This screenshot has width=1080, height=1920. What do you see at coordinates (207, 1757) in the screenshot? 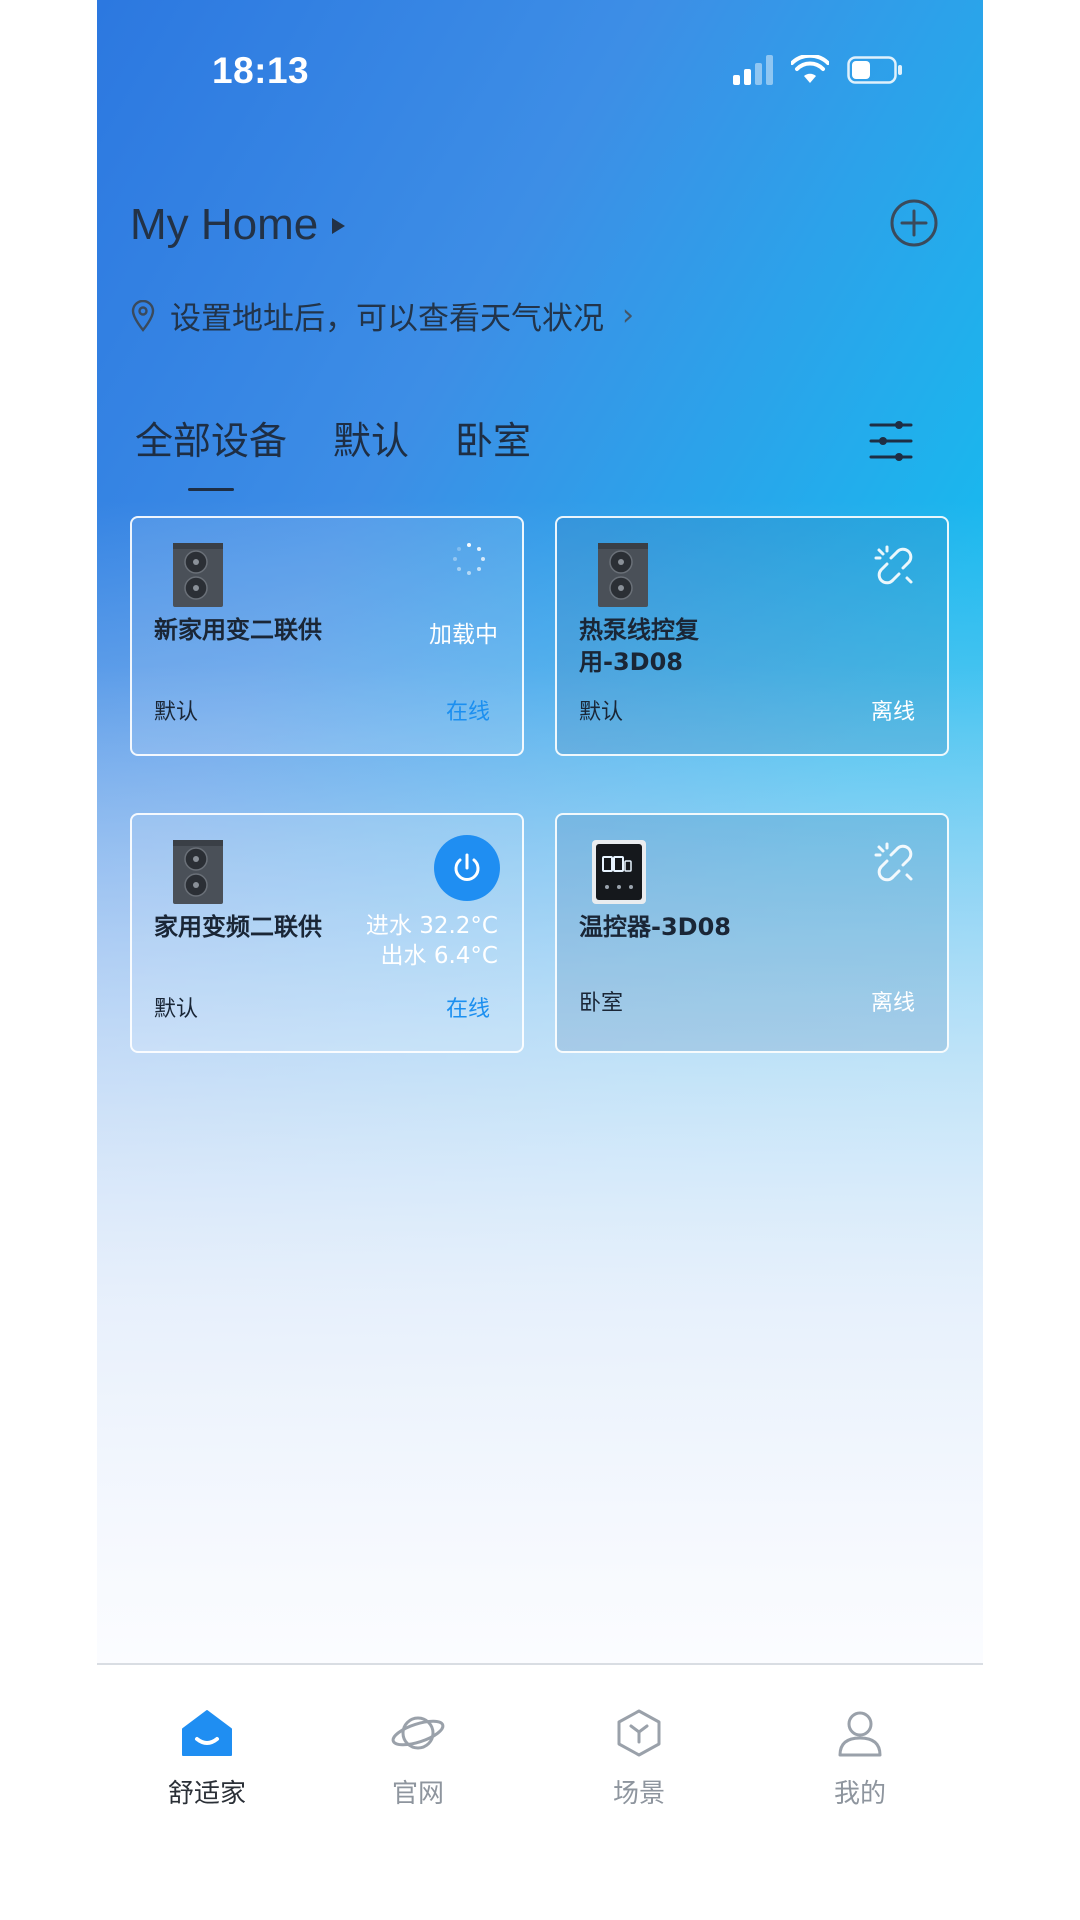
I see `tabbar-item-home: 舒适家` at bounding box center [207, 1757].